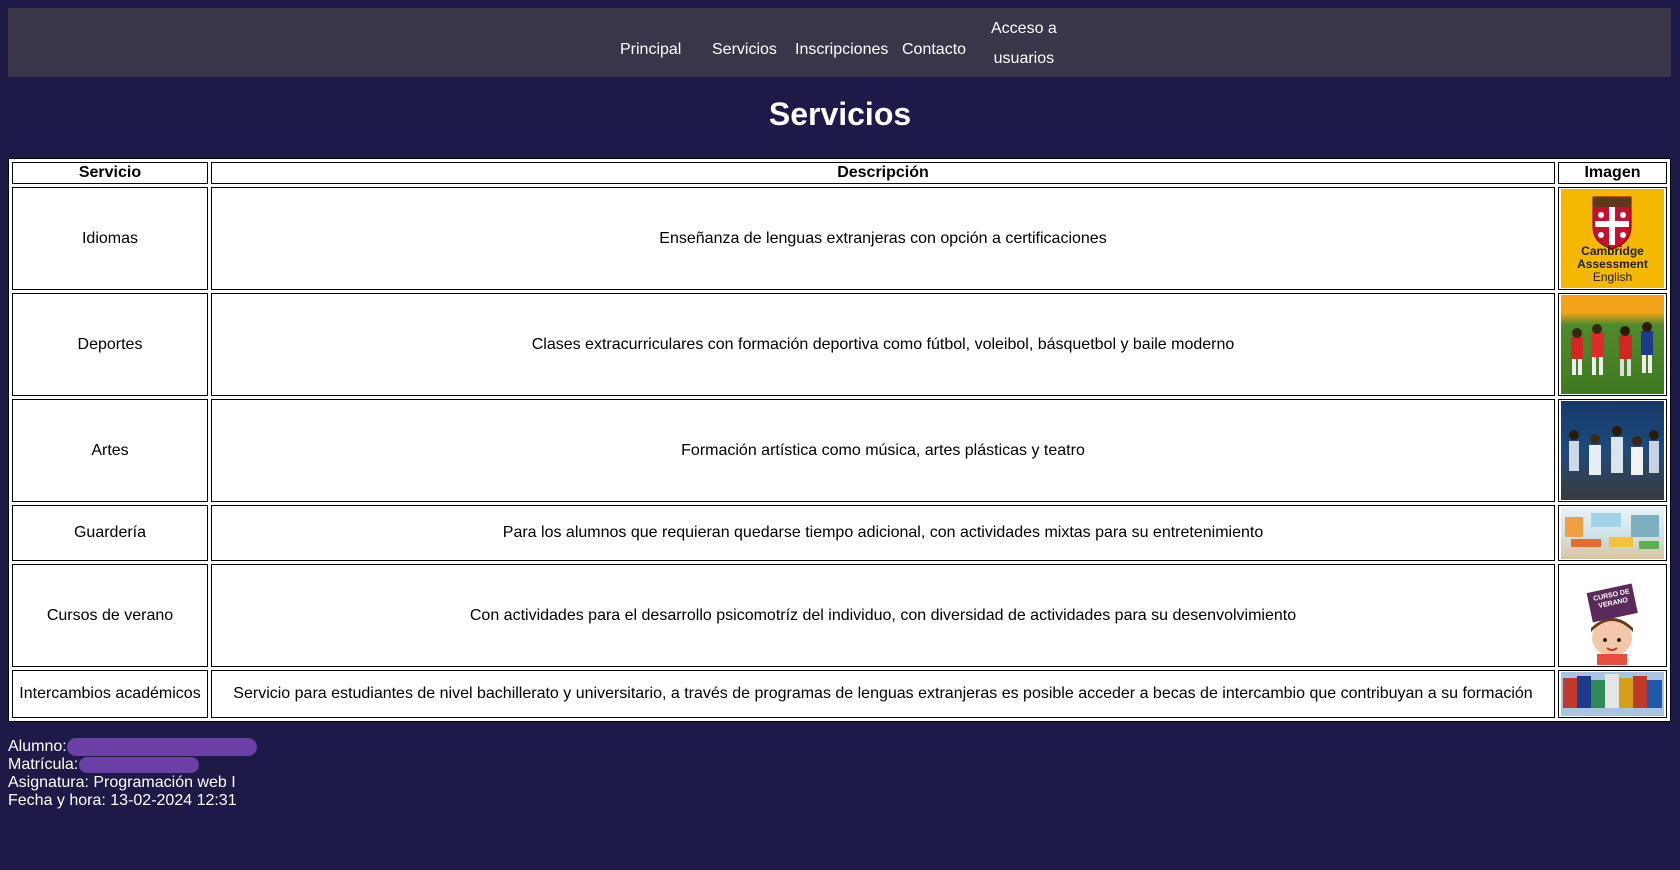 The width and height of the screenshot is (1680, 870). I want to click on header-descripcion: Descripción, so click(883, 173).